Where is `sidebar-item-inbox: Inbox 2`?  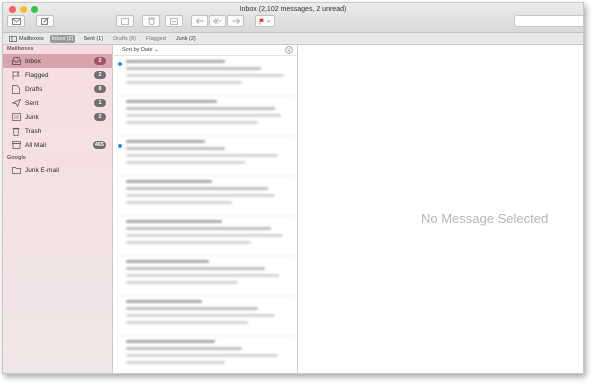 sidebar-item-inbox: Inbox 2 is located at coordinates (57, 61).